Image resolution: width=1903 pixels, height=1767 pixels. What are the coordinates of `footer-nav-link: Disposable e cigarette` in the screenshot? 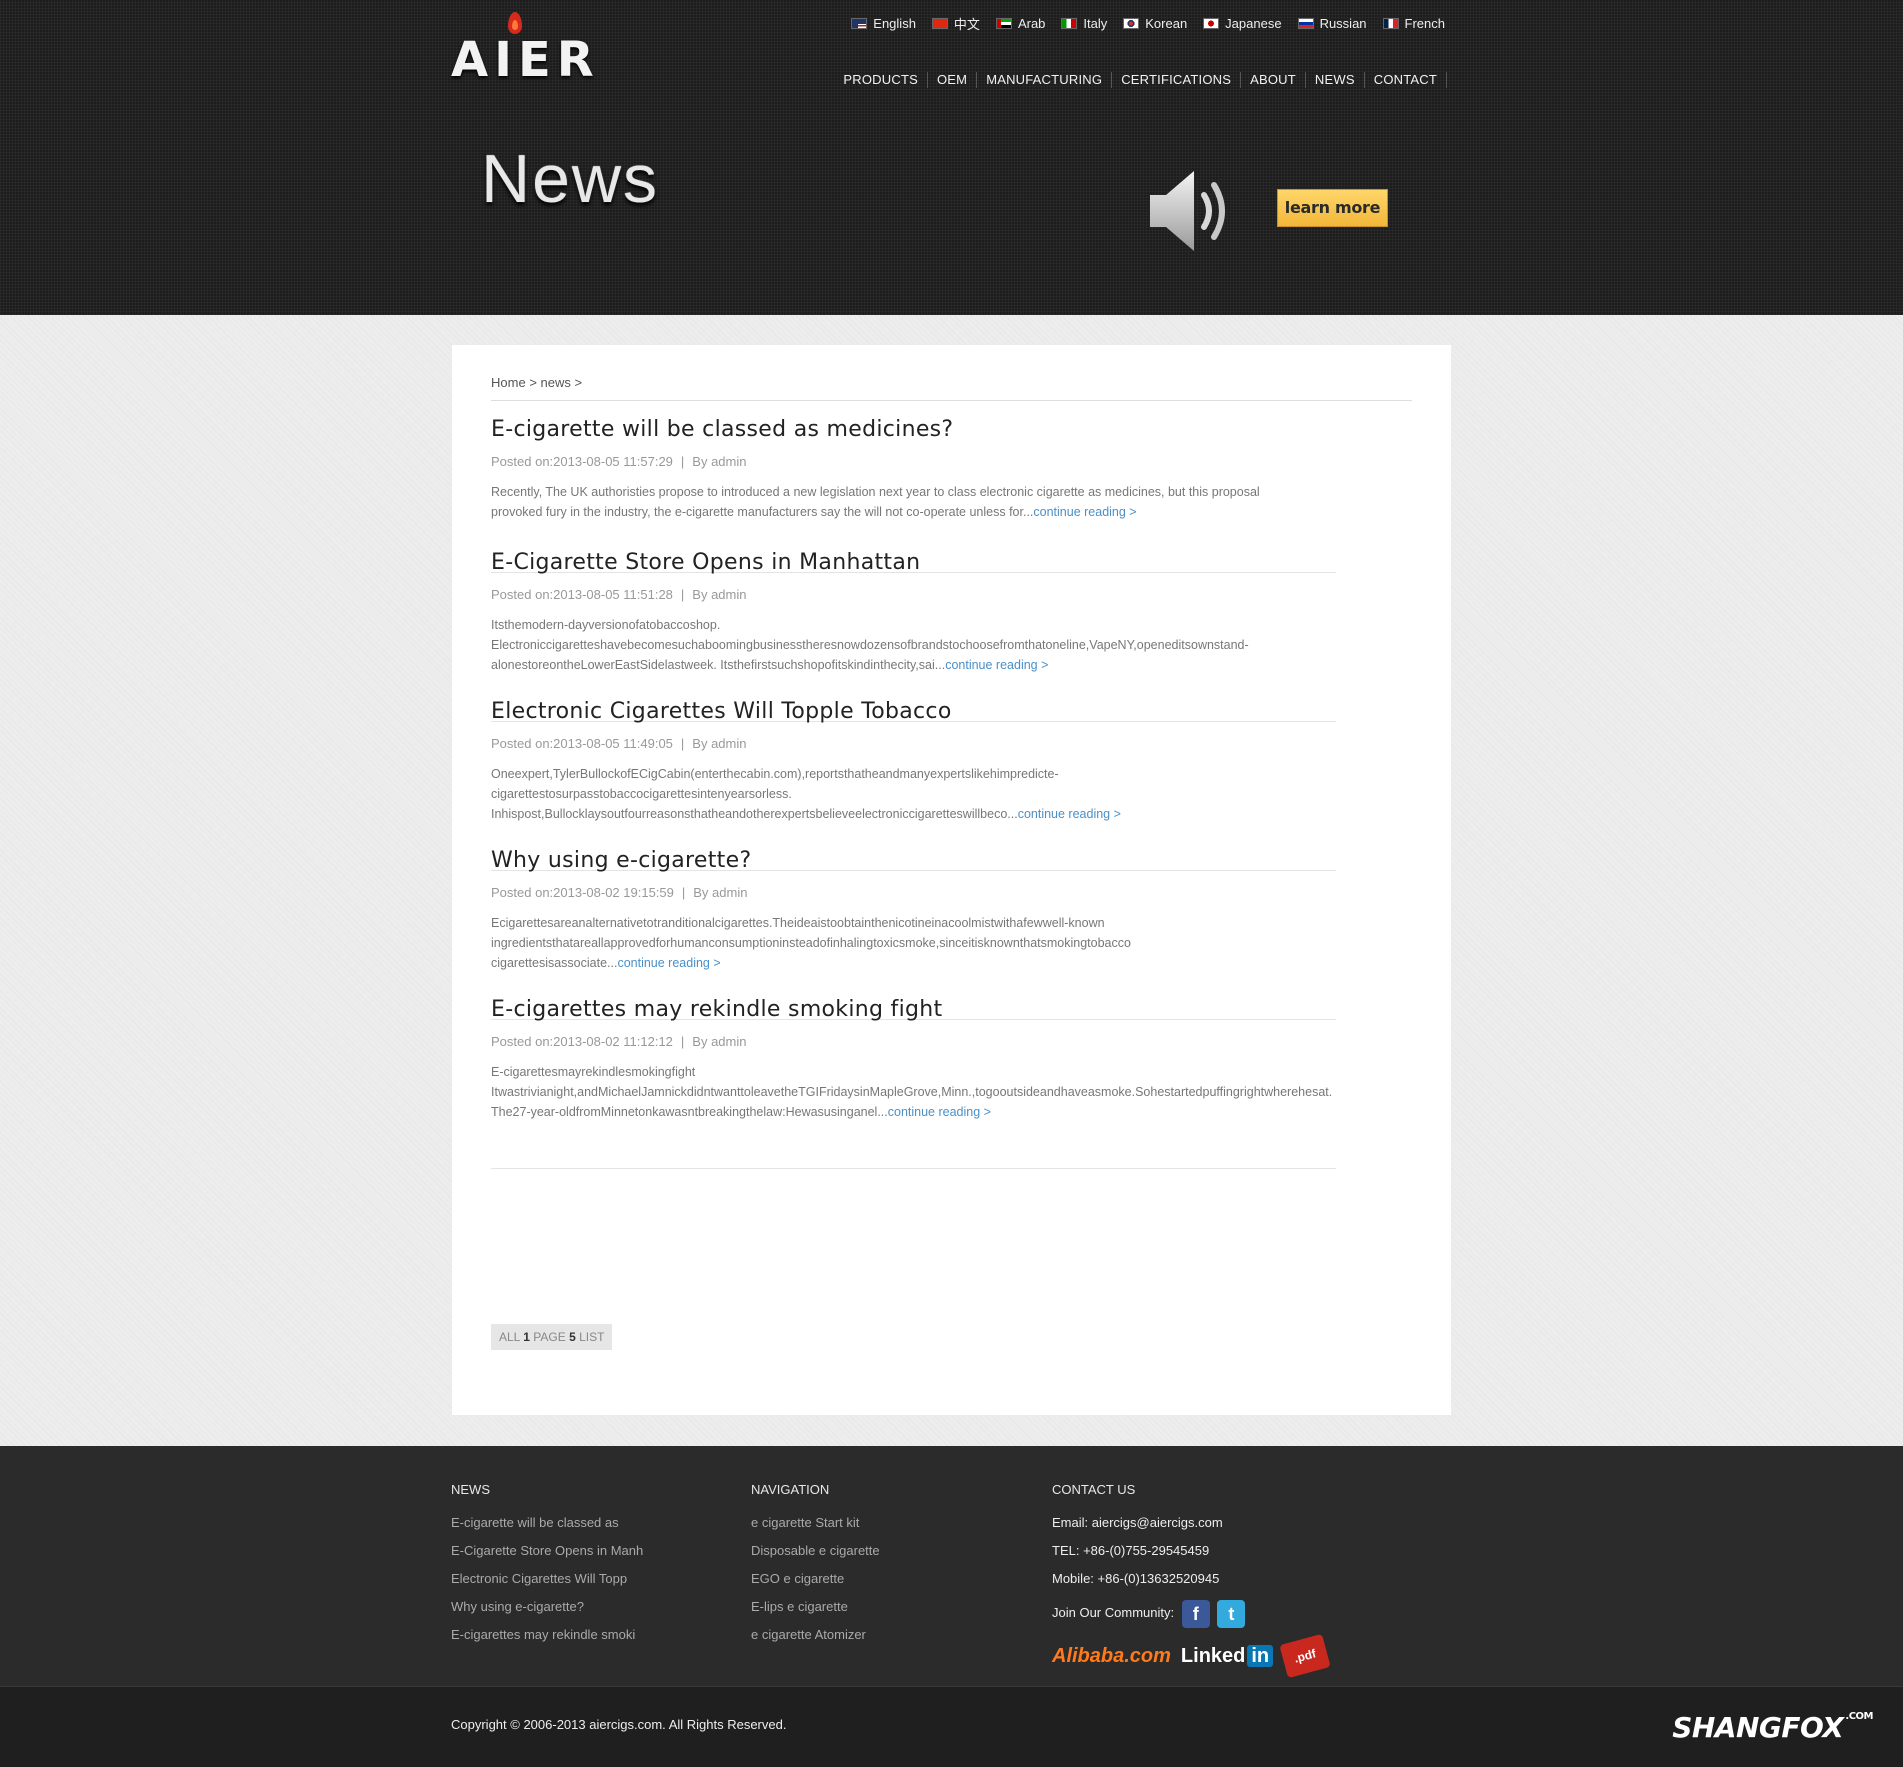 It's located at (815, 1551).